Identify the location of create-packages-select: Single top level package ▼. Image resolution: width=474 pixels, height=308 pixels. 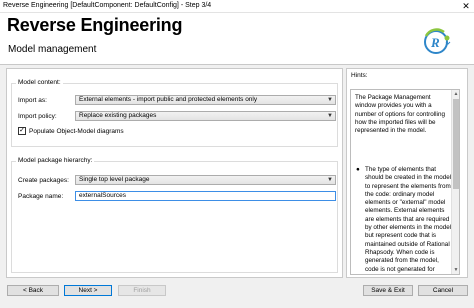
(205, 180).